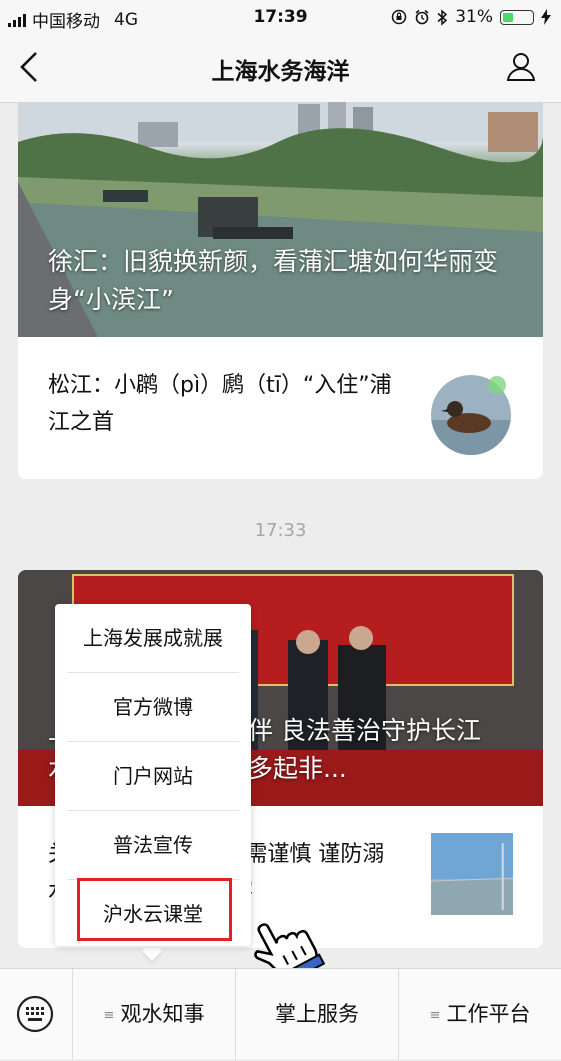 This screenshot has width=561, height=1061. I want to click on nav-bar: 上海水务海洋, so click(280, 68).